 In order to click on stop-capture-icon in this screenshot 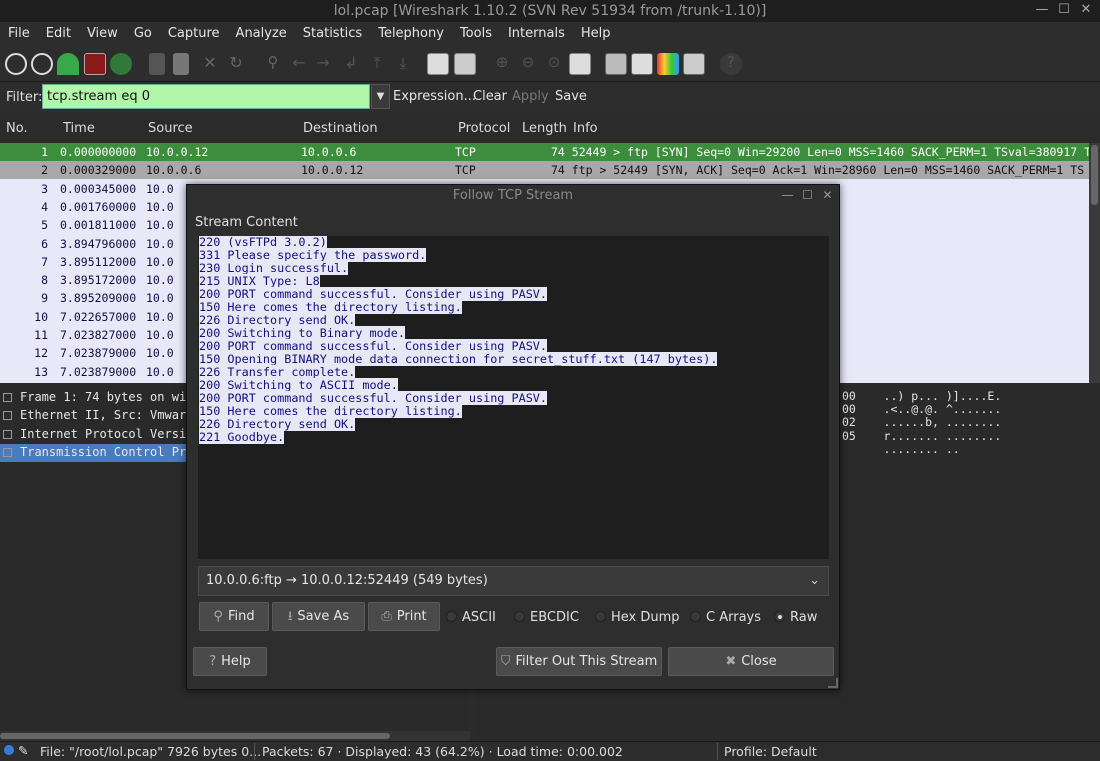, I will do `click(95, 64)`.